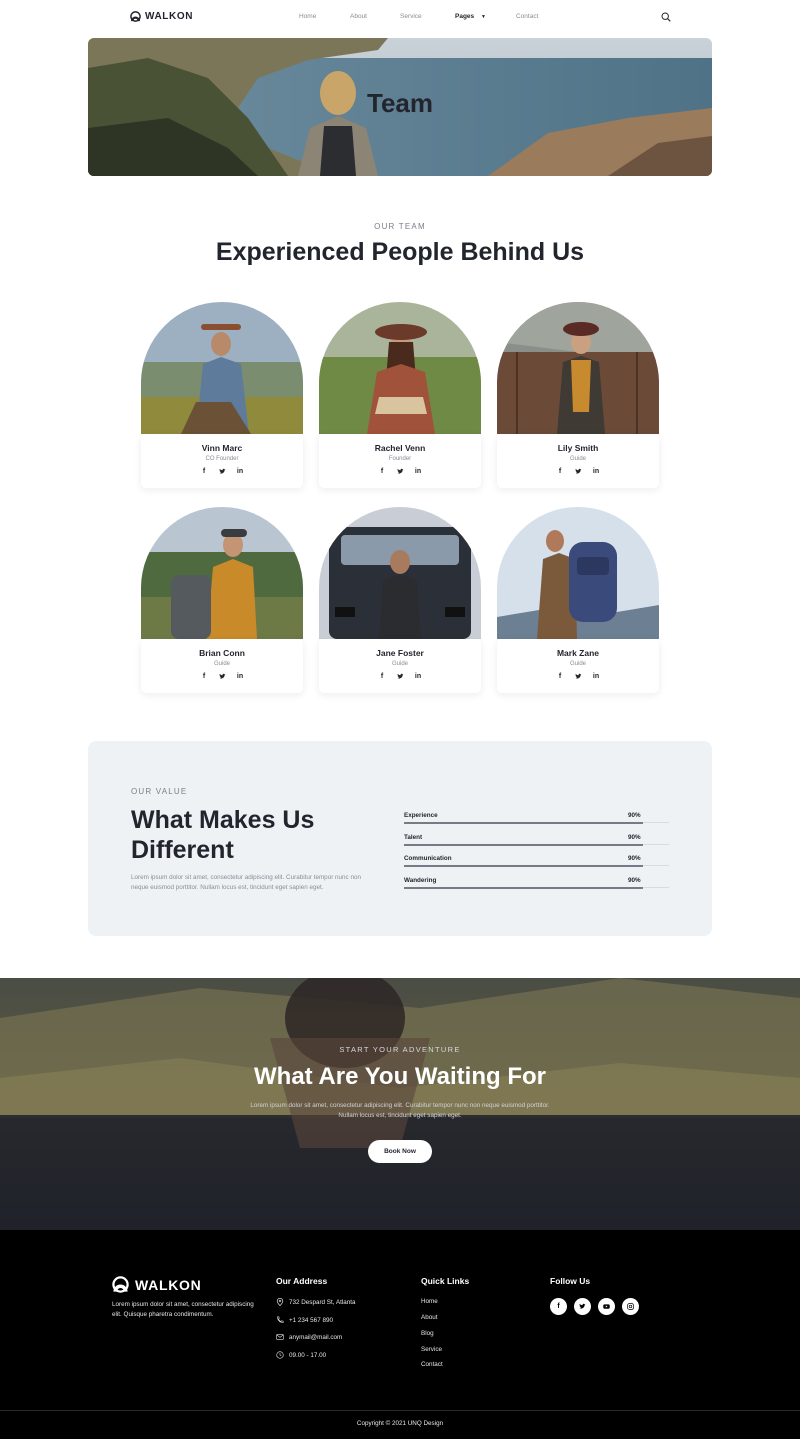 The image size is (800, 1439). I want to click on team-card: Vinn Marc CO Founder f in, so click(222, 395).